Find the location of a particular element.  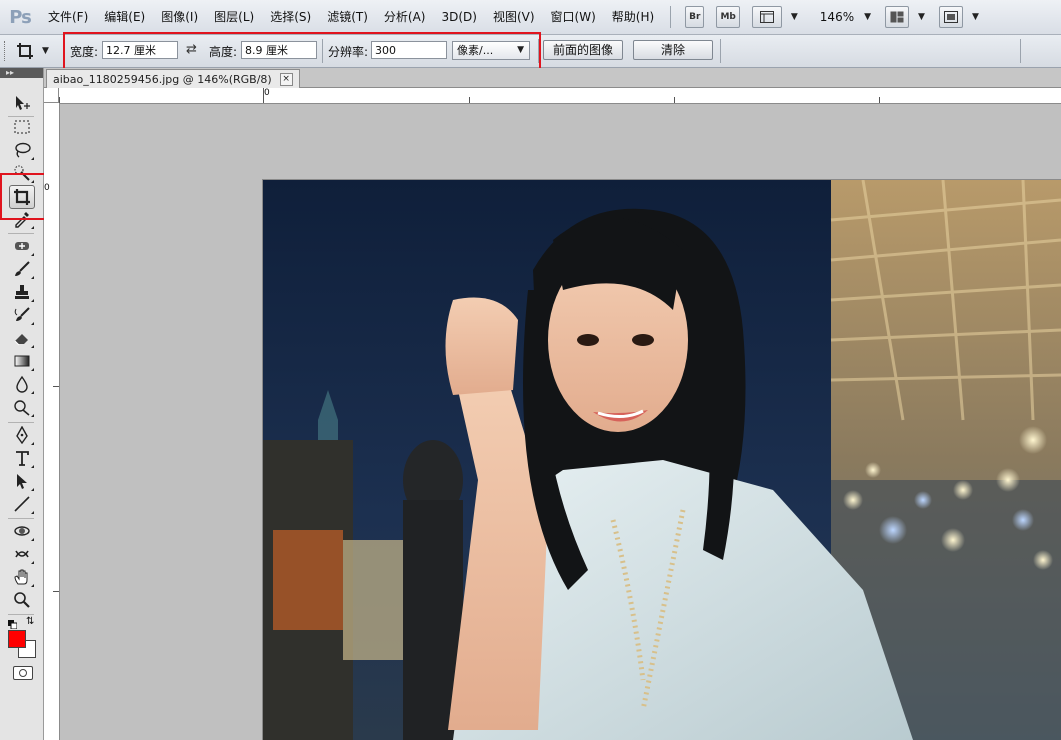

clone-stamp-icon is located at coordinates (22, 292).